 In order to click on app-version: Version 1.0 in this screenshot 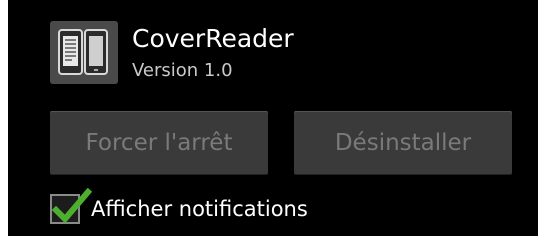, I will do `click(182, 70)`.